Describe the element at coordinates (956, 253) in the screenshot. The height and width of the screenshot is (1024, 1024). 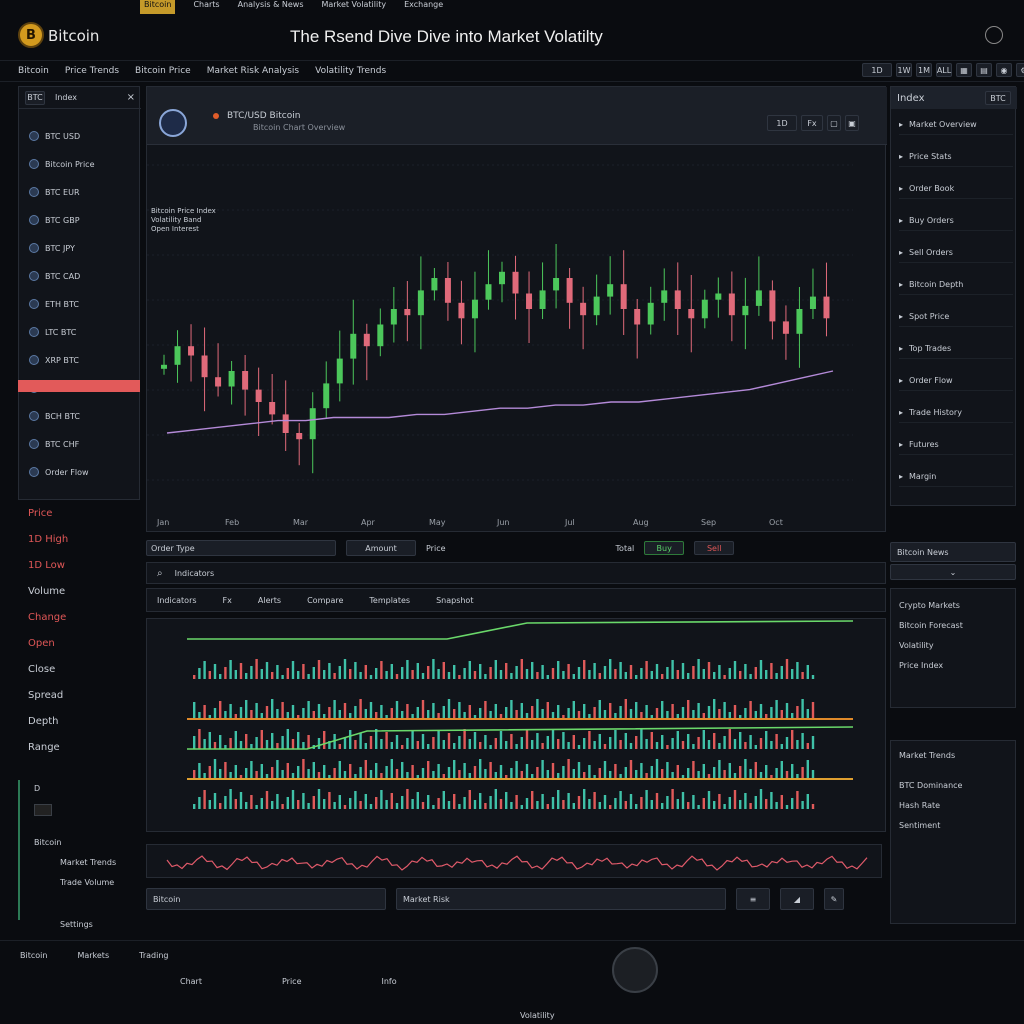
I see `right-item: ▸ Sell Orders` at that location.